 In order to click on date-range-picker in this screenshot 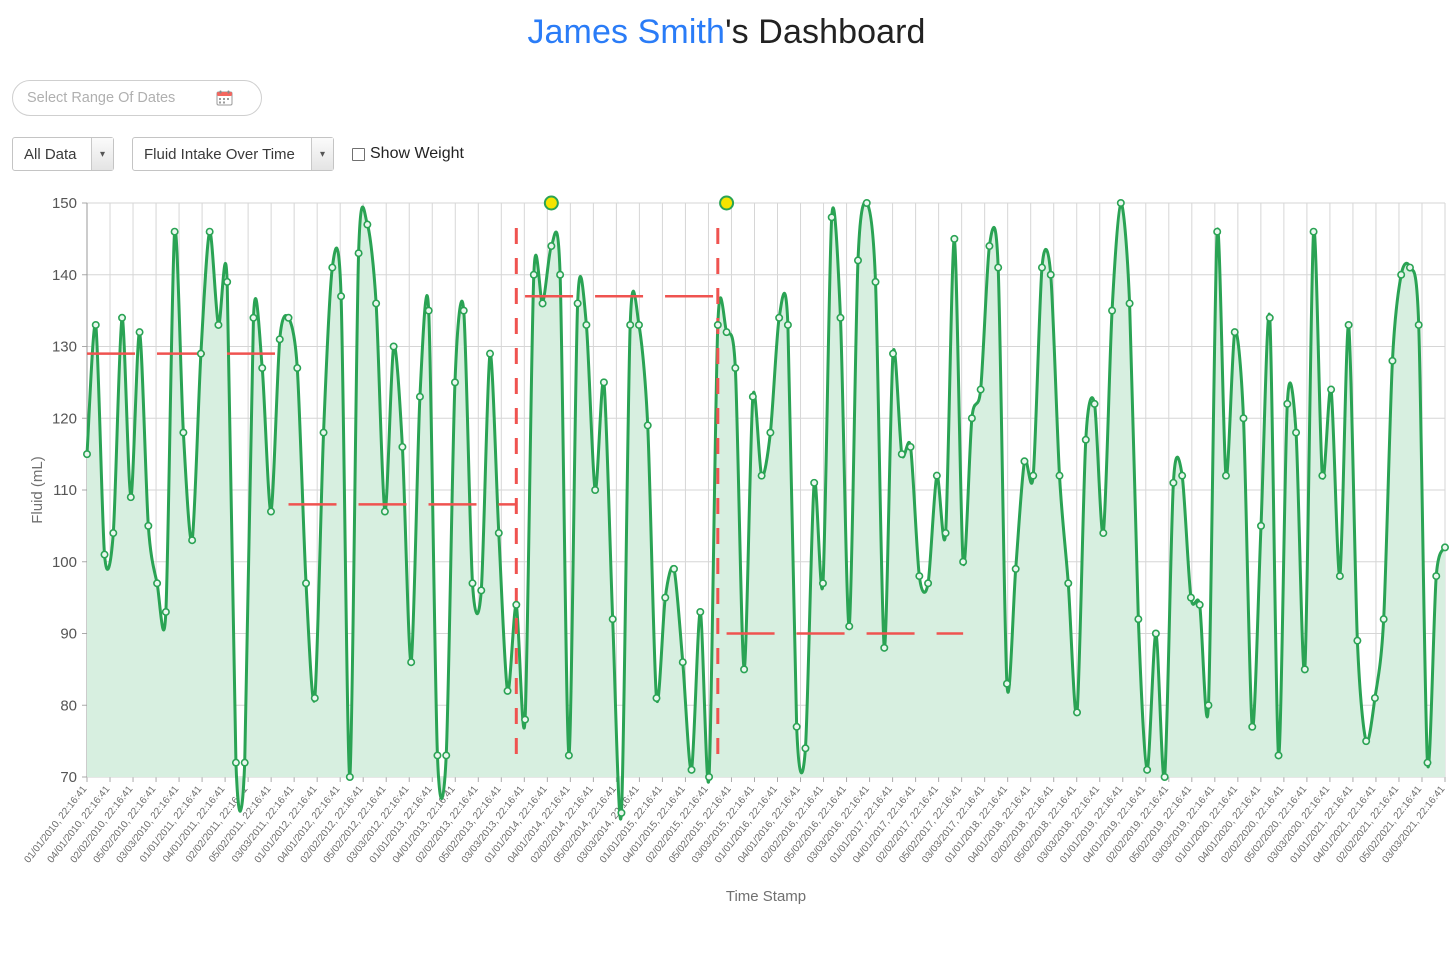, I will do `click(137, 98)`.